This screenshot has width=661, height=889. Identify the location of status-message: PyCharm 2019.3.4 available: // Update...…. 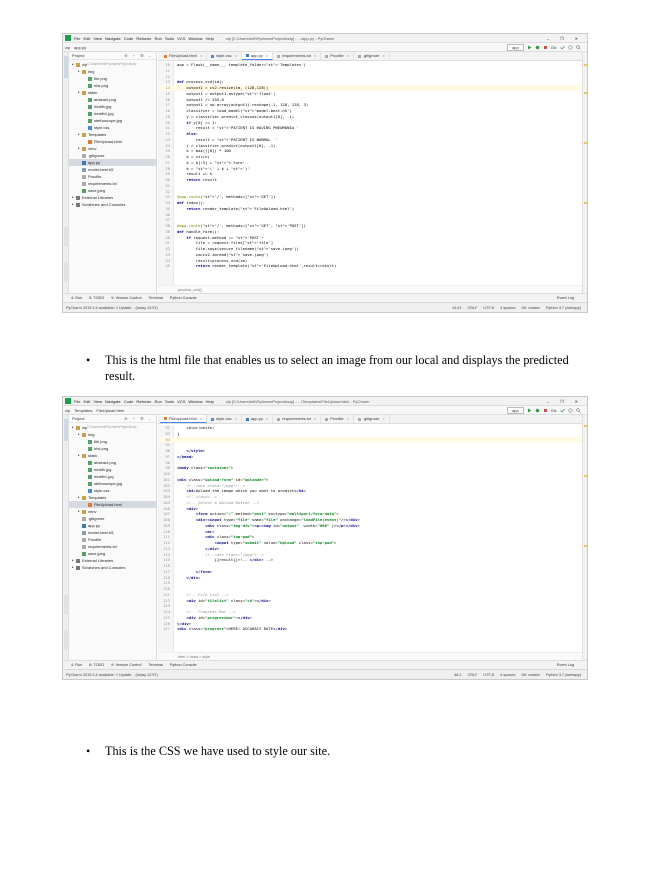
(112, 675).